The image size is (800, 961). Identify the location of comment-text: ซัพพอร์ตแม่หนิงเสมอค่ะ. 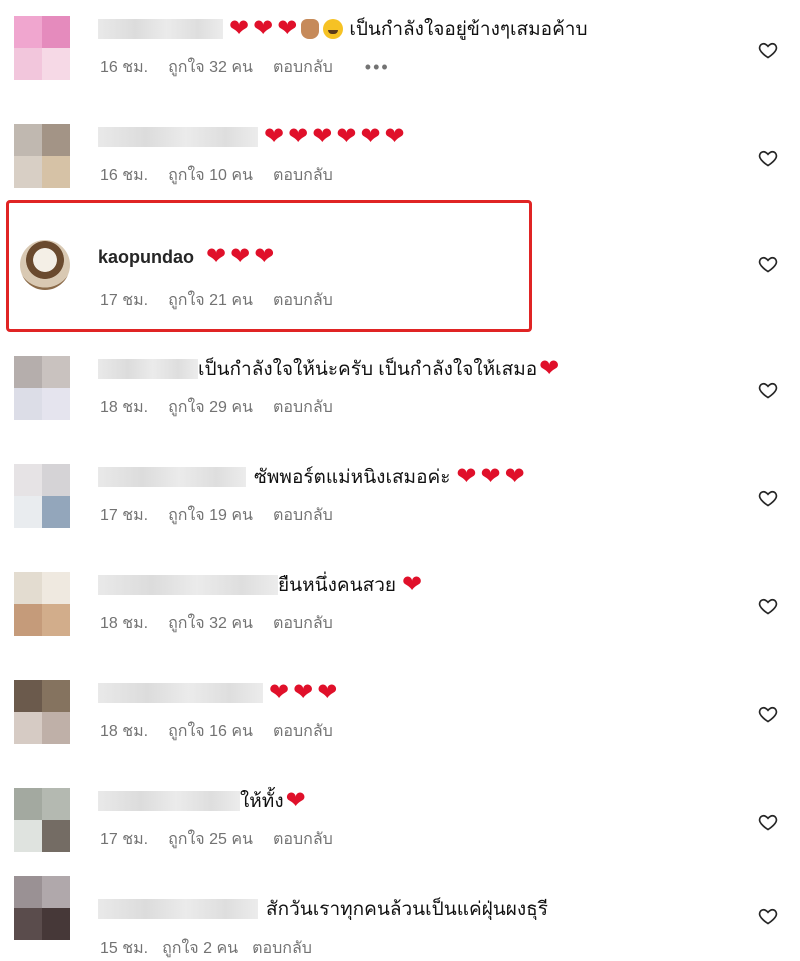
(352, 477).